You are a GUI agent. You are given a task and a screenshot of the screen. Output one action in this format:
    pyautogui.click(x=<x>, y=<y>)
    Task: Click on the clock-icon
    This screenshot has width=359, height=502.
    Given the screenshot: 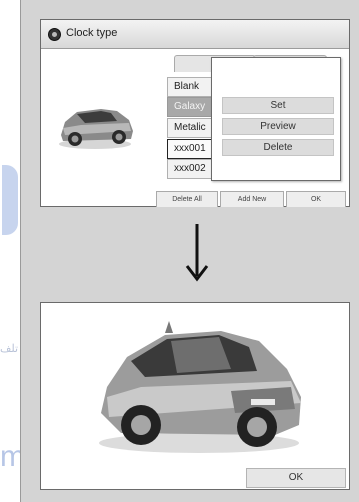 What is the action you would take?
    pyautogui.click(x=54, y=34)
    